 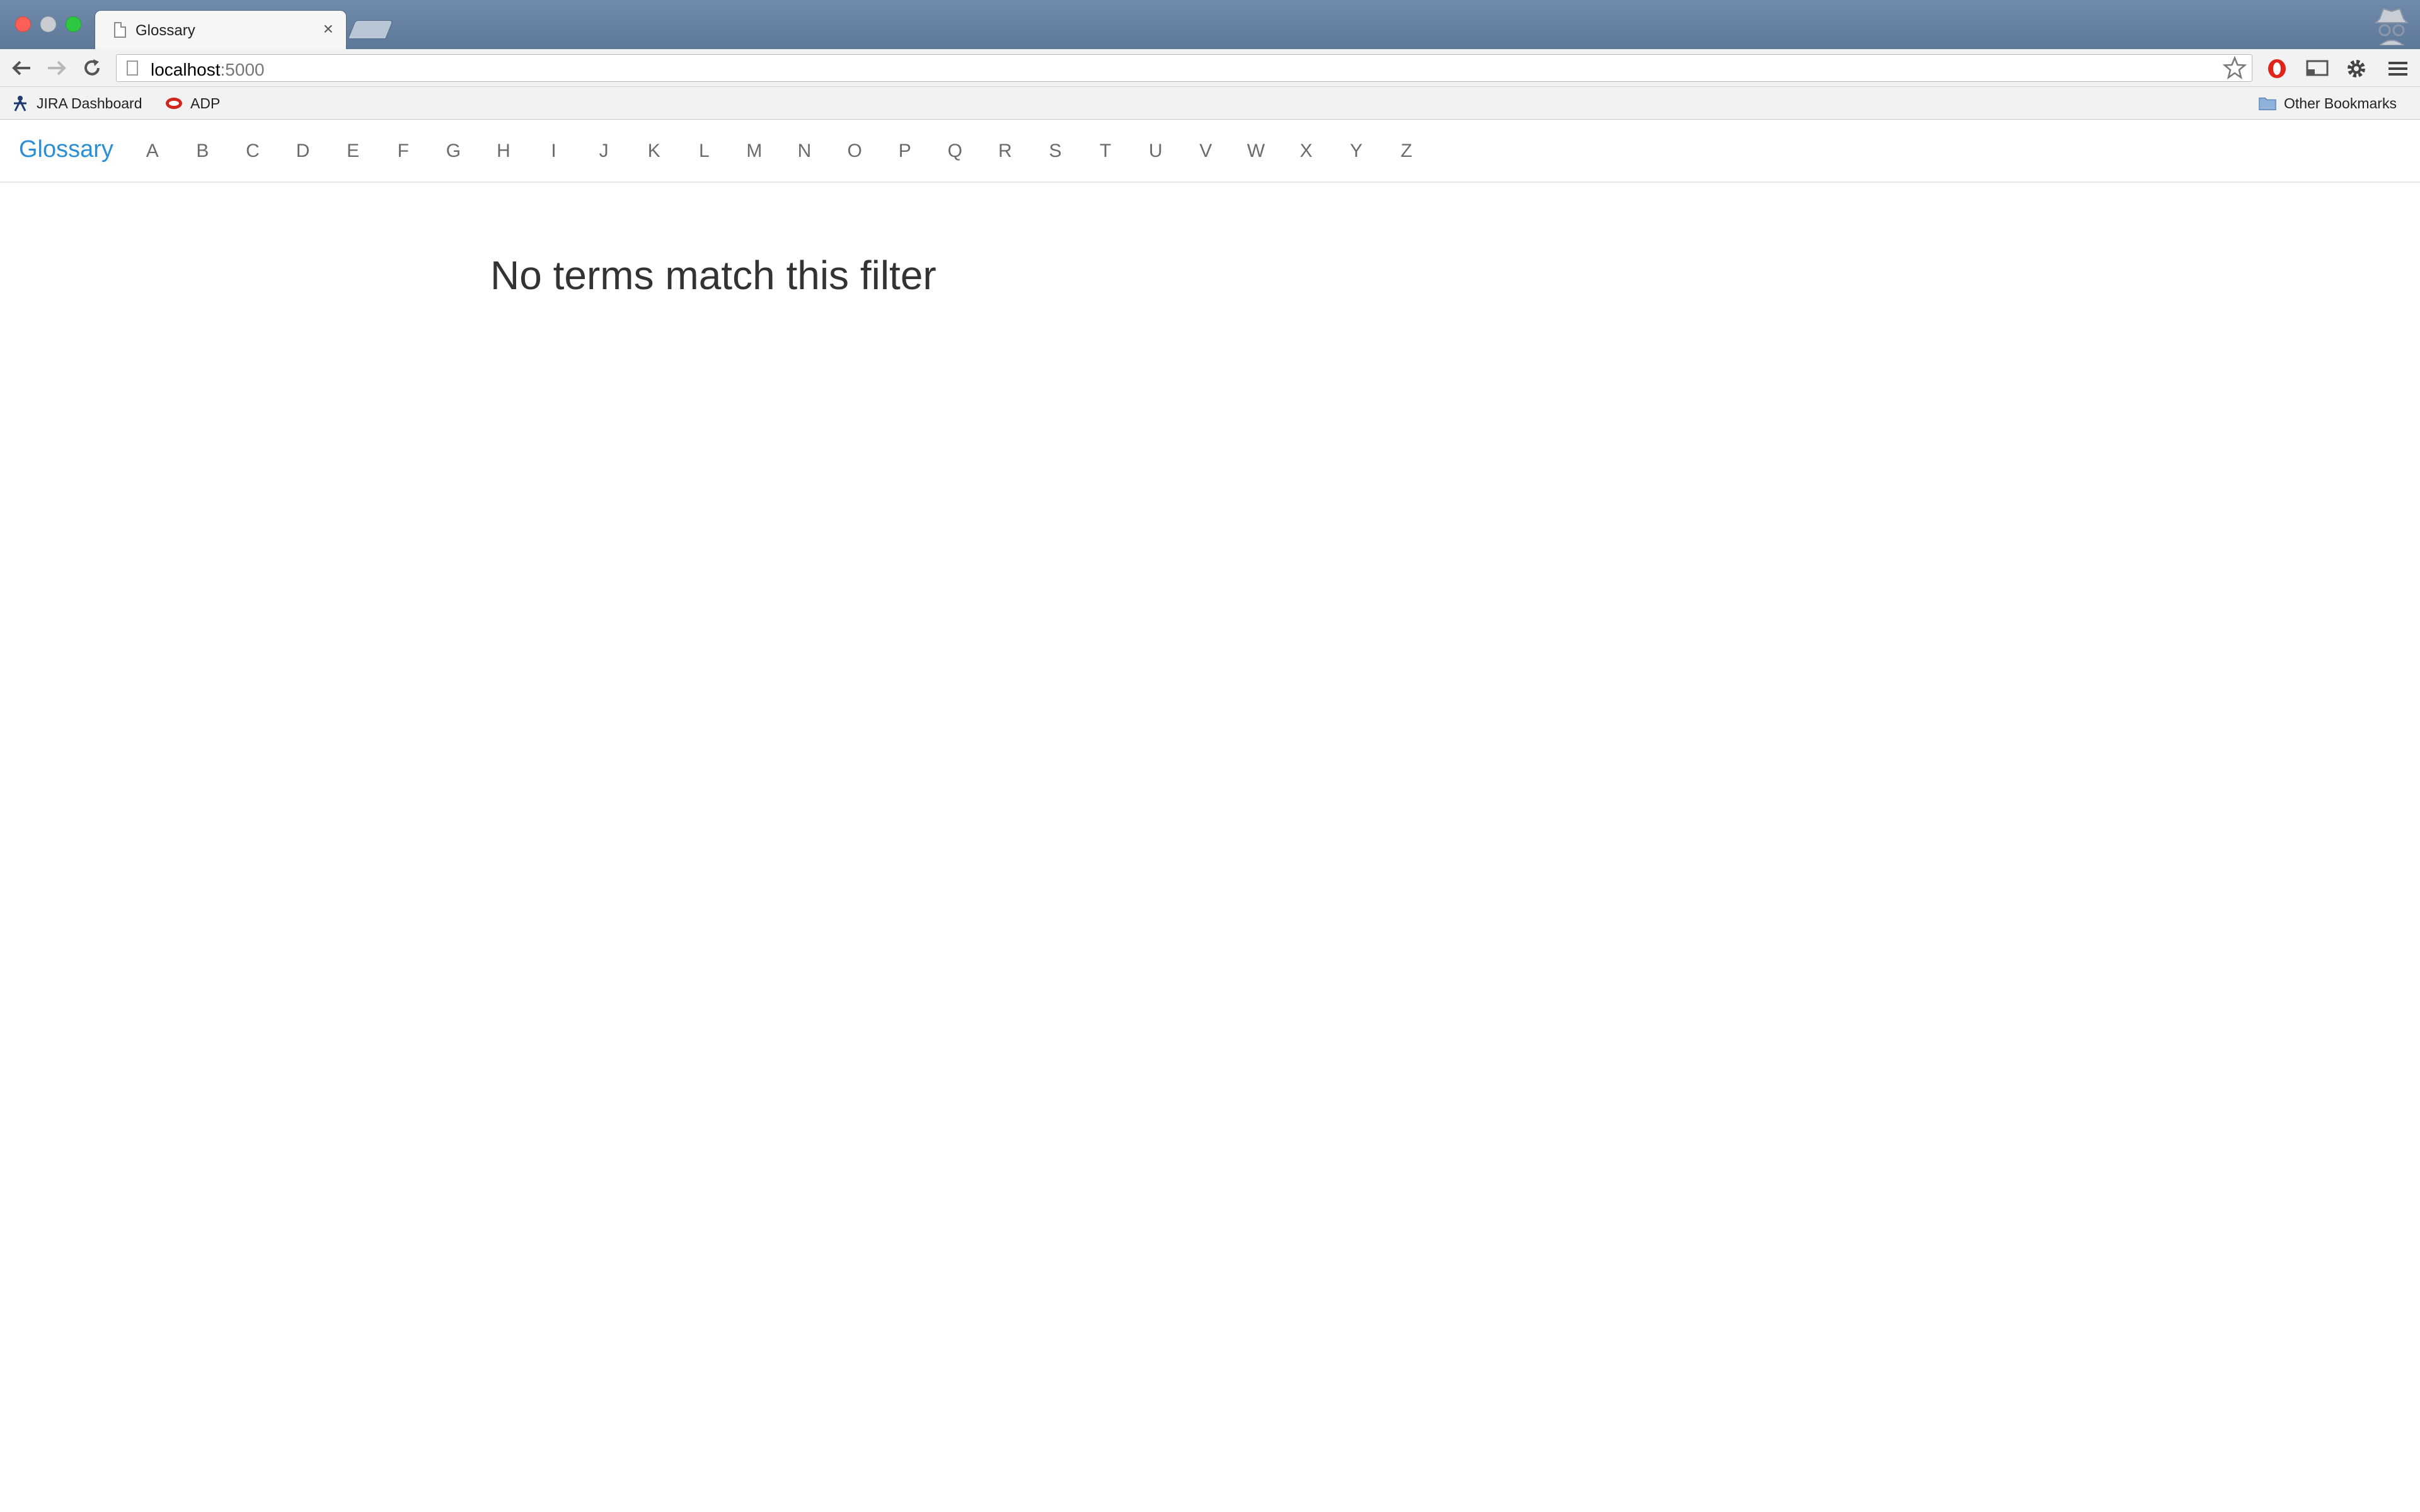 I want to click on browser-tab-active: Glossary ×, so click(x=221, y=29).